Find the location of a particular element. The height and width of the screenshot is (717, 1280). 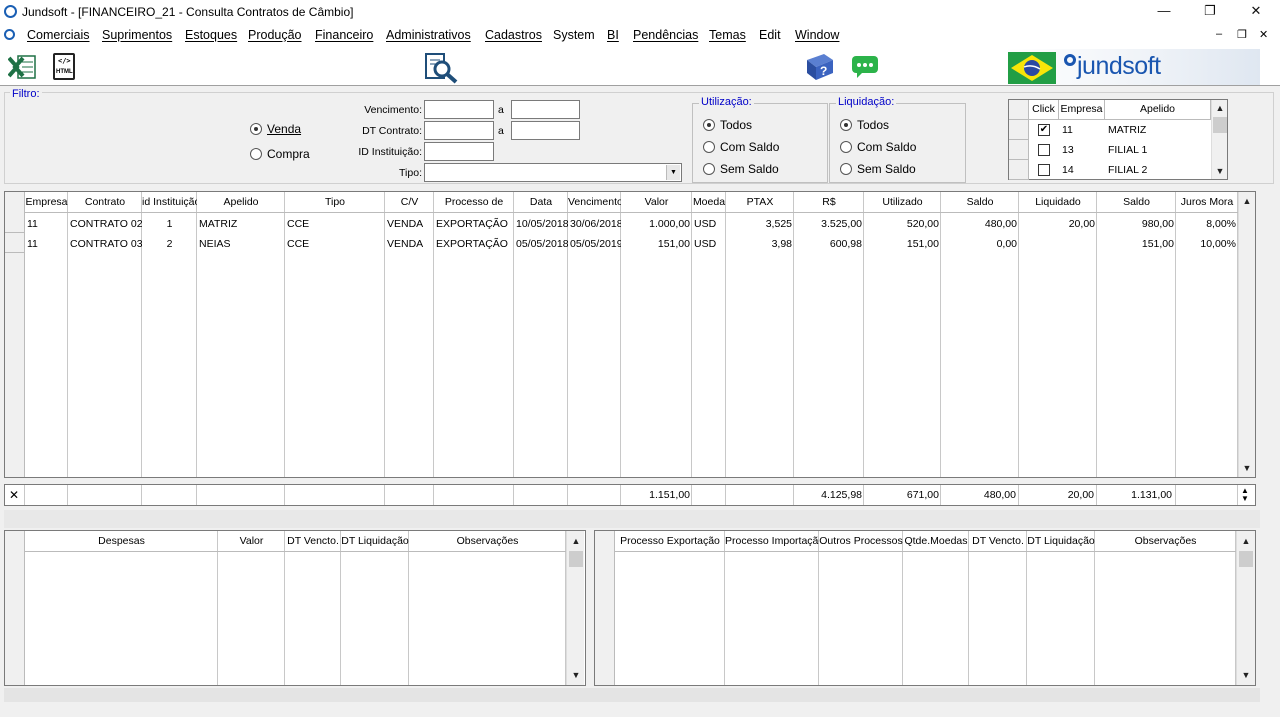

menu-pendencias: Pendências is located at coordinates (665, 35).